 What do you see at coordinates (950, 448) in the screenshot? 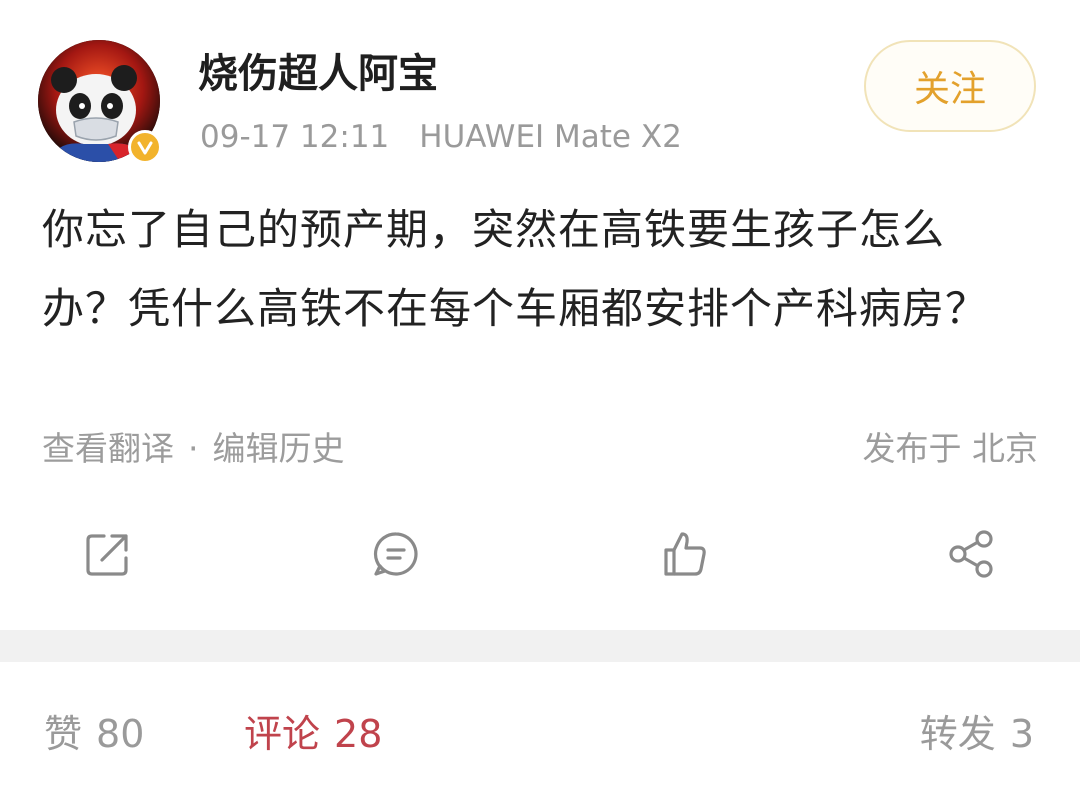
I see `post-location: 发布于 北京` at bounding box center [950, 448].